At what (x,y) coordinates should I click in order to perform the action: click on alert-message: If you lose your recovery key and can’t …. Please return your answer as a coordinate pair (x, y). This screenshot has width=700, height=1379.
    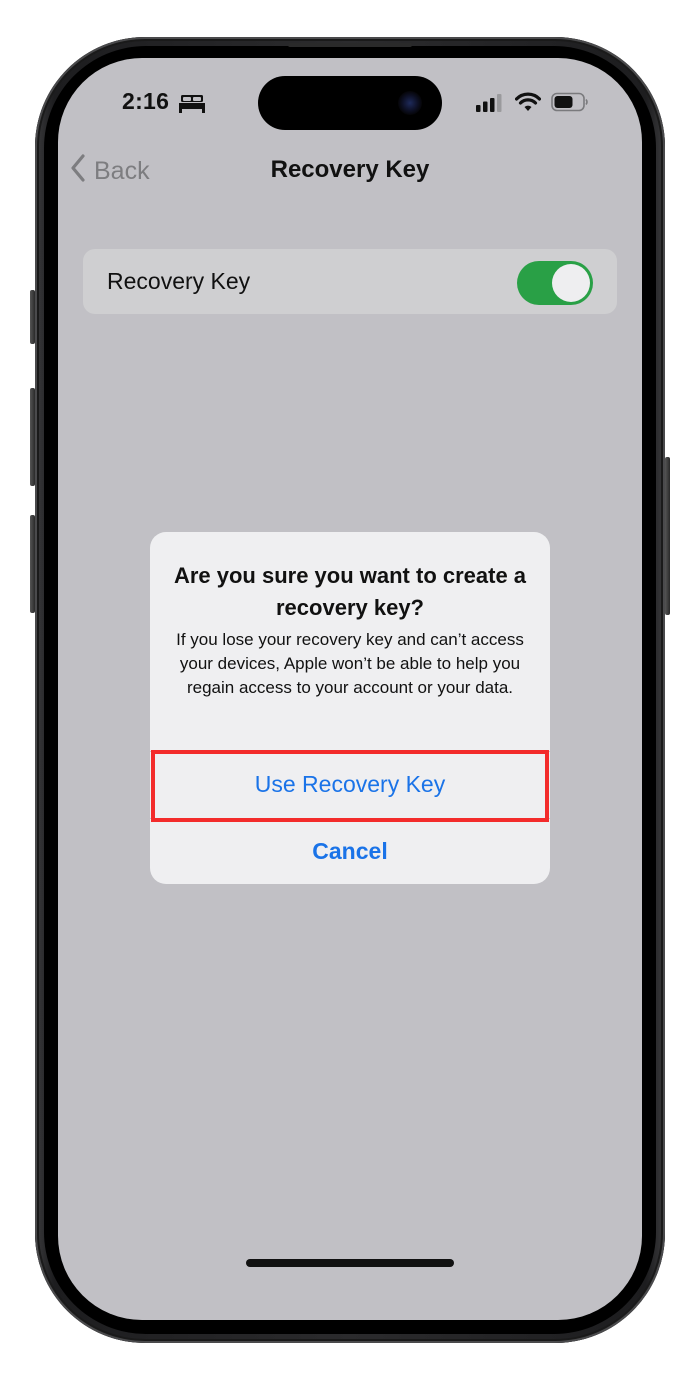
    Looking at the image, I should click on (350, 663).